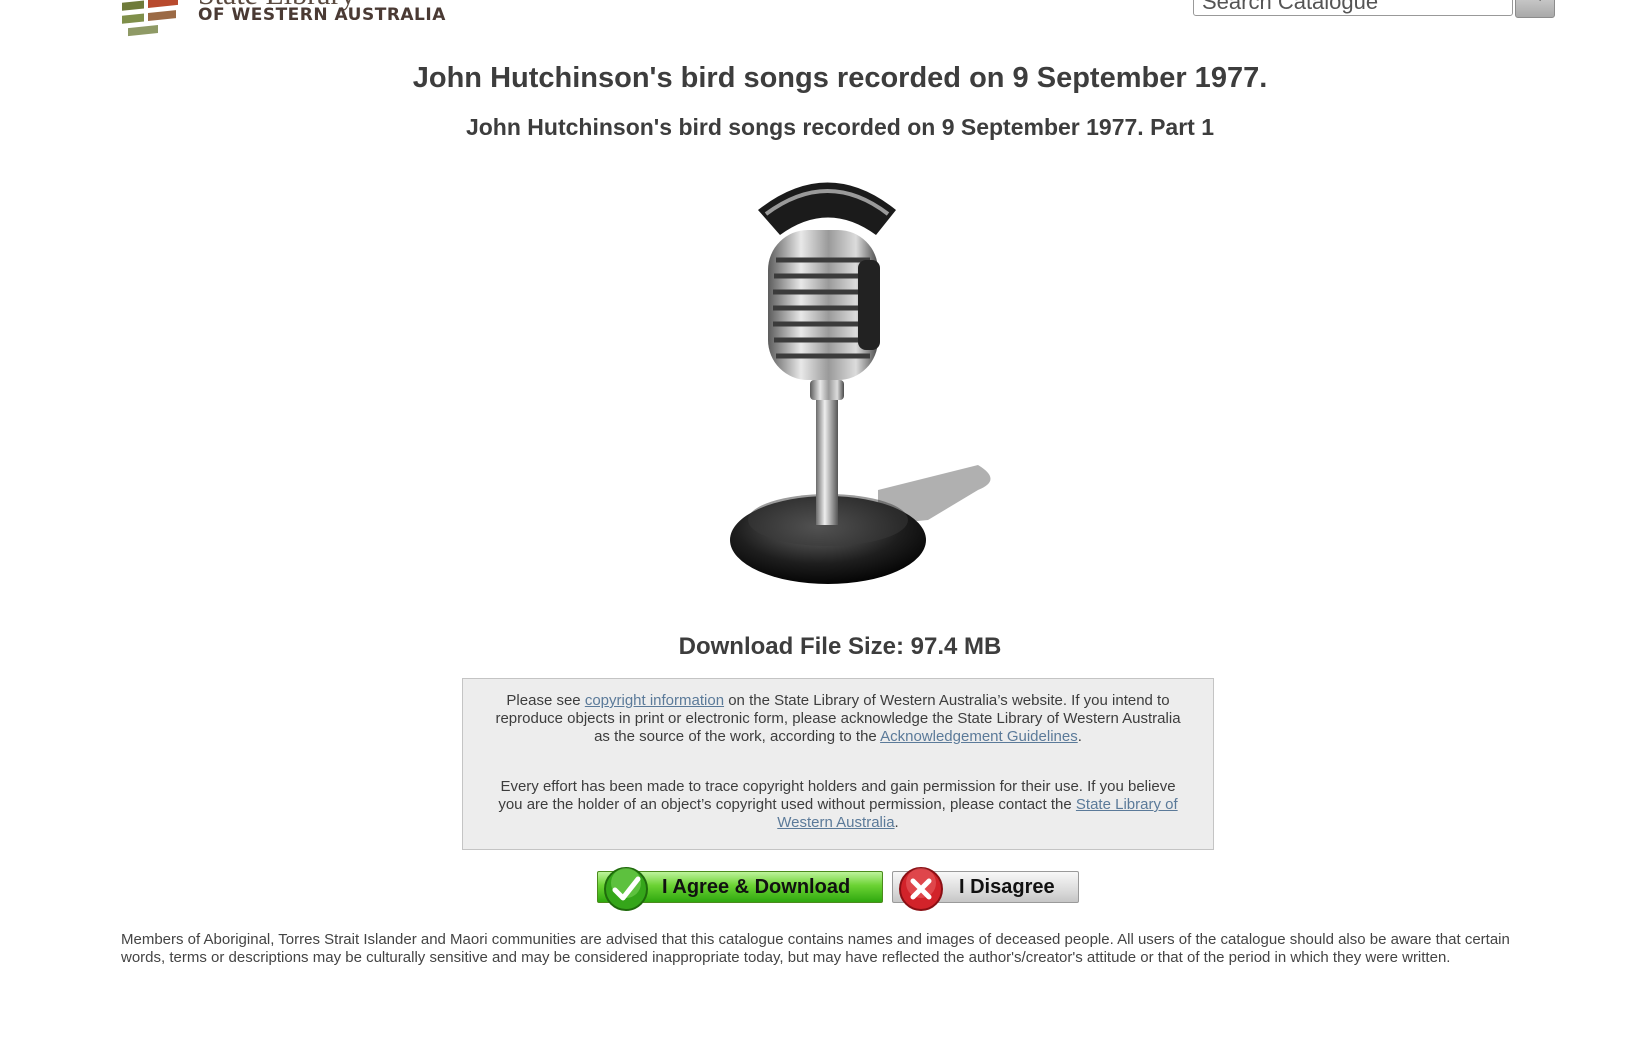  I want to click on search-input, so click(1353, 8).